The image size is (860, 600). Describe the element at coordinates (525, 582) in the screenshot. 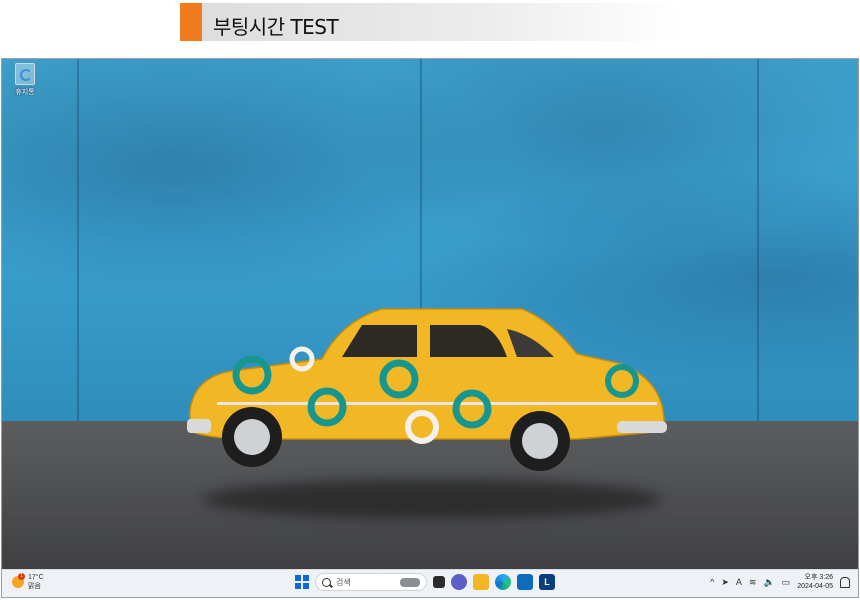

I see `store-icon` at that location.